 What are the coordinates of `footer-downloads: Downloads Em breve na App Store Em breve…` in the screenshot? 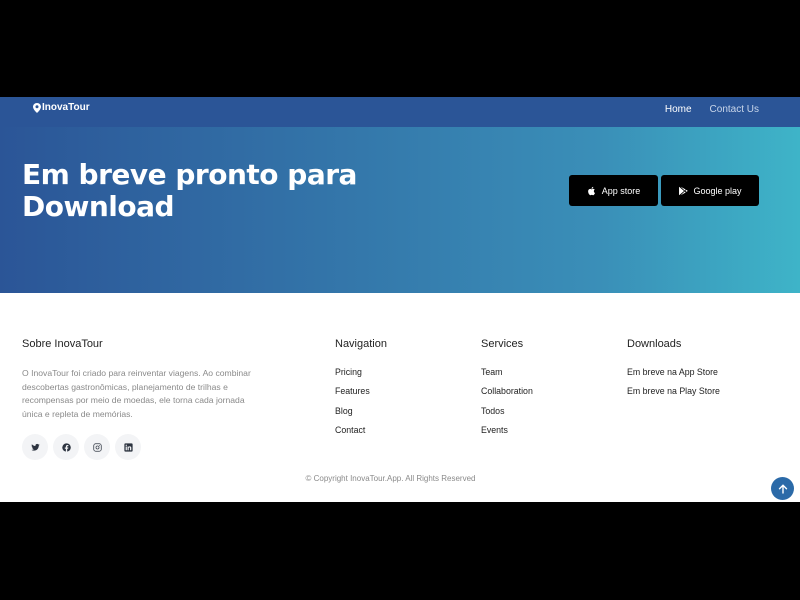 It's located at (673, 372).